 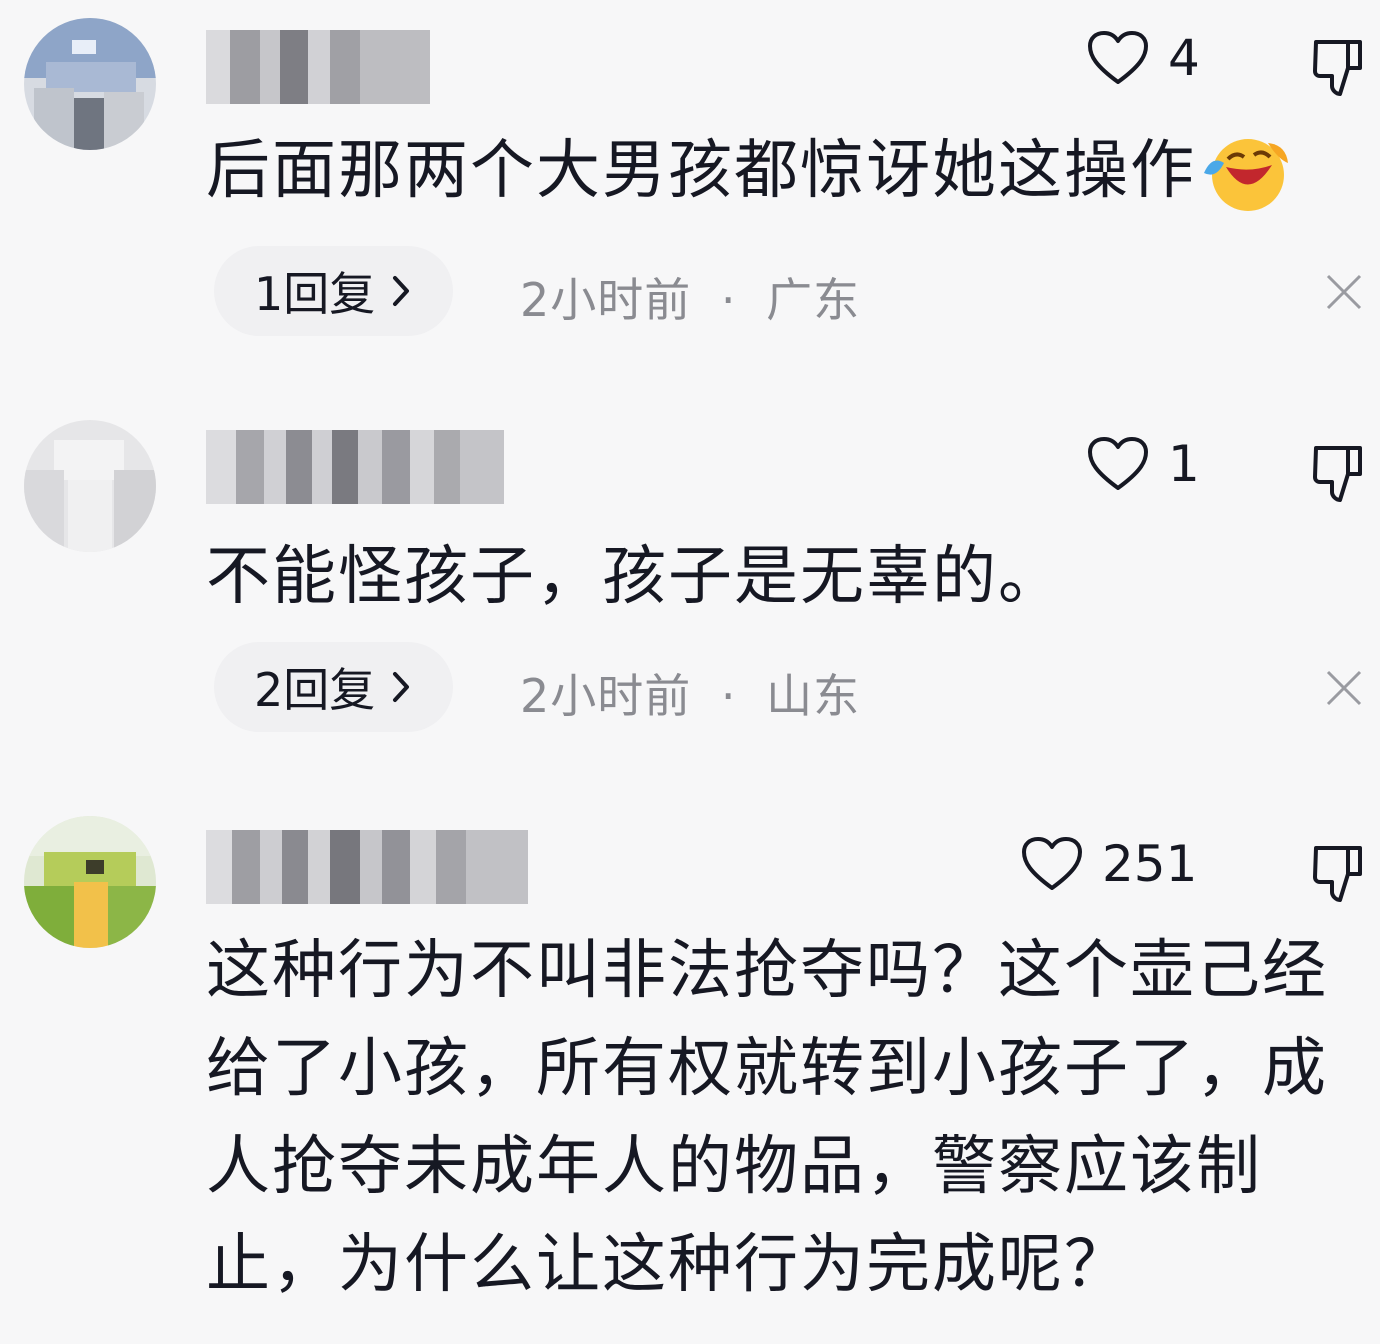 I want to click on like-button: 251, so click(x=1108, y=864).